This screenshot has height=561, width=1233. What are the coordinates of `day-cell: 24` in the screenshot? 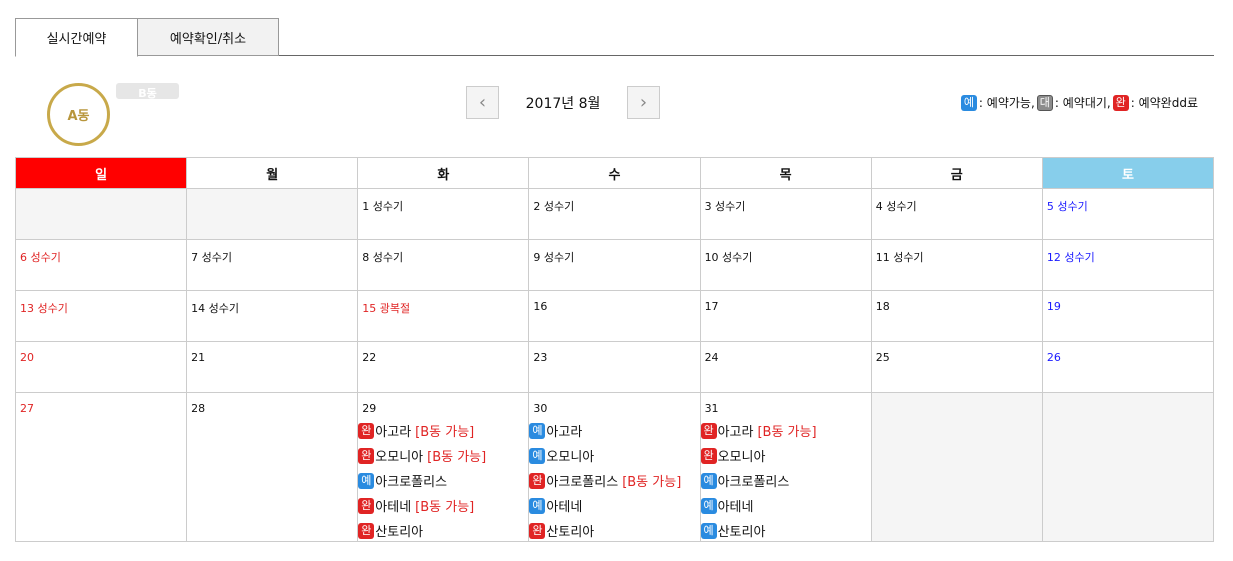 It's located at (785, 367).